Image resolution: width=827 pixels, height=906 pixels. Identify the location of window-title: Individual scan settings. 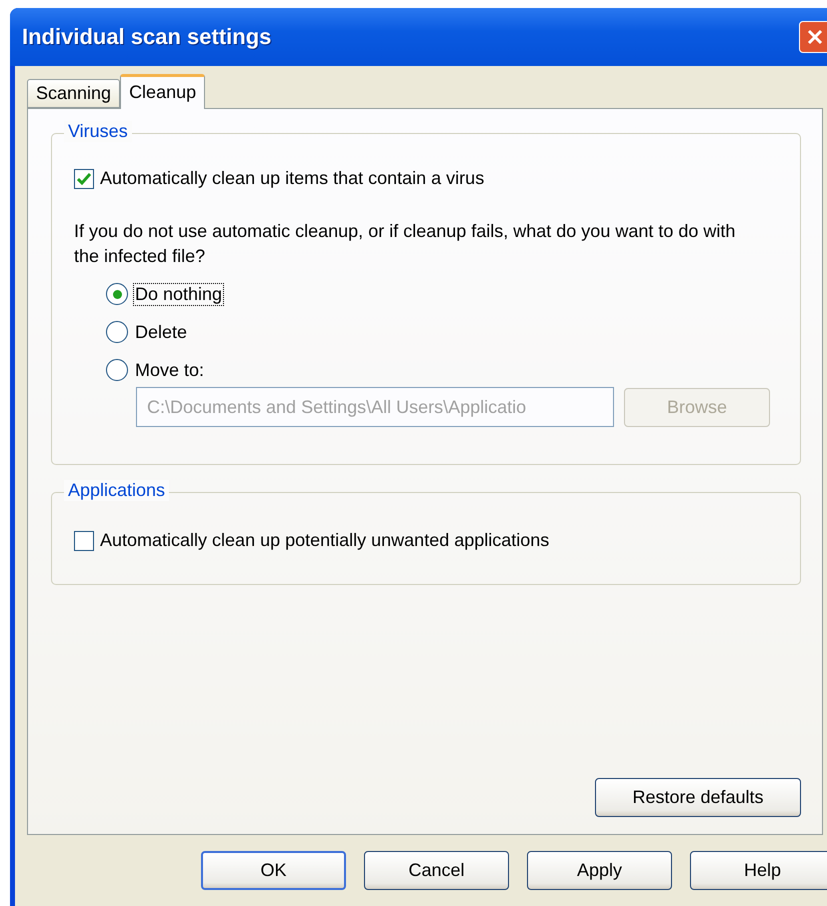
(147, 37).